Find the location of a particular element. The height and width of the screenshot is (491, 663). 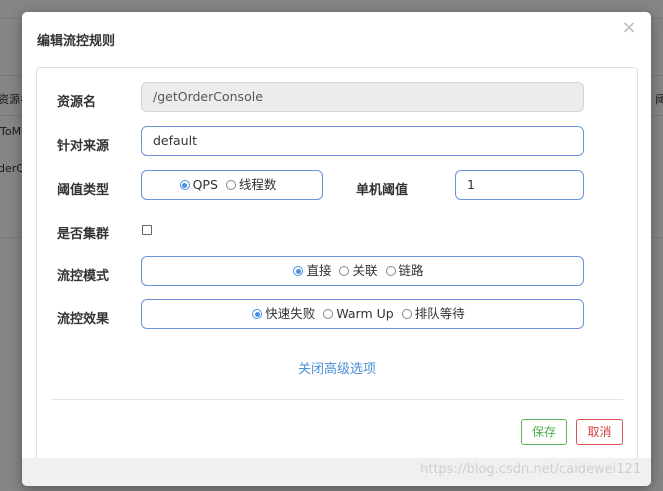

limit-app-input: default is located at coordinates (362, 141).